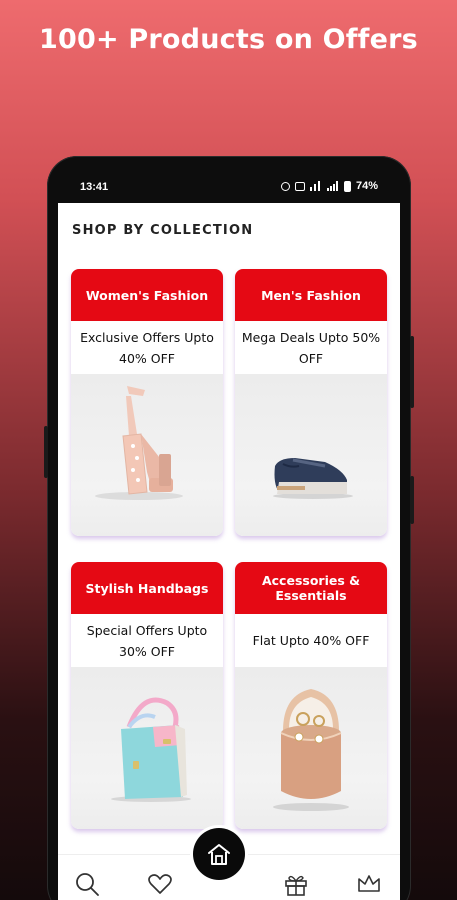 The width and height of the screenshot is (457, 900). What do you see at coordinates (147, 748) in the screenshot?
I see `collection-image-handbag` at bounding box center [147, 748].